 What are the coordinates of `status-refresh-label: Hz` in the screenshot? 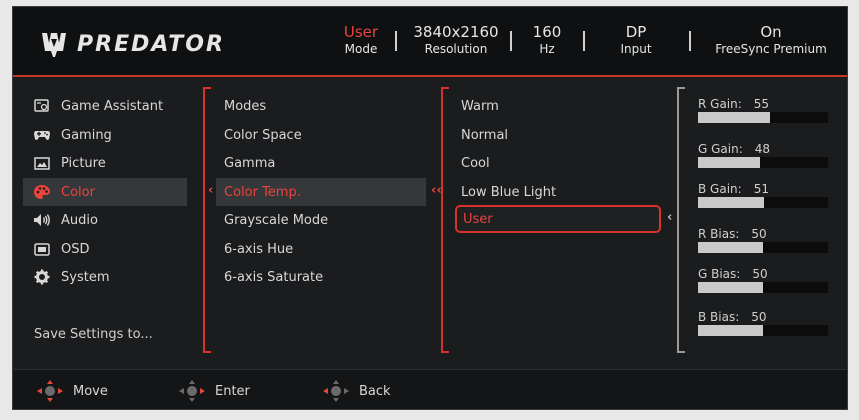 It's located at (547, 49).